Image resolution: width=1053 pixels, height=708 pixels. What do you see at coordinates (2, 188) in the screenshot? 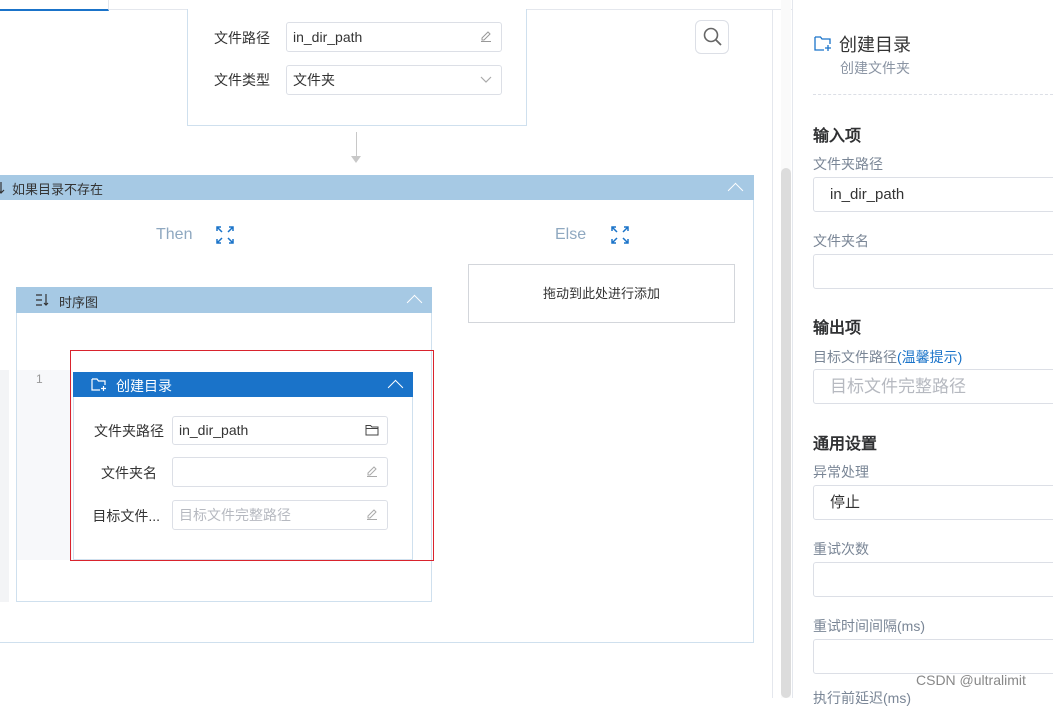
I see `condition-icon` at bounding box center [2, 188].